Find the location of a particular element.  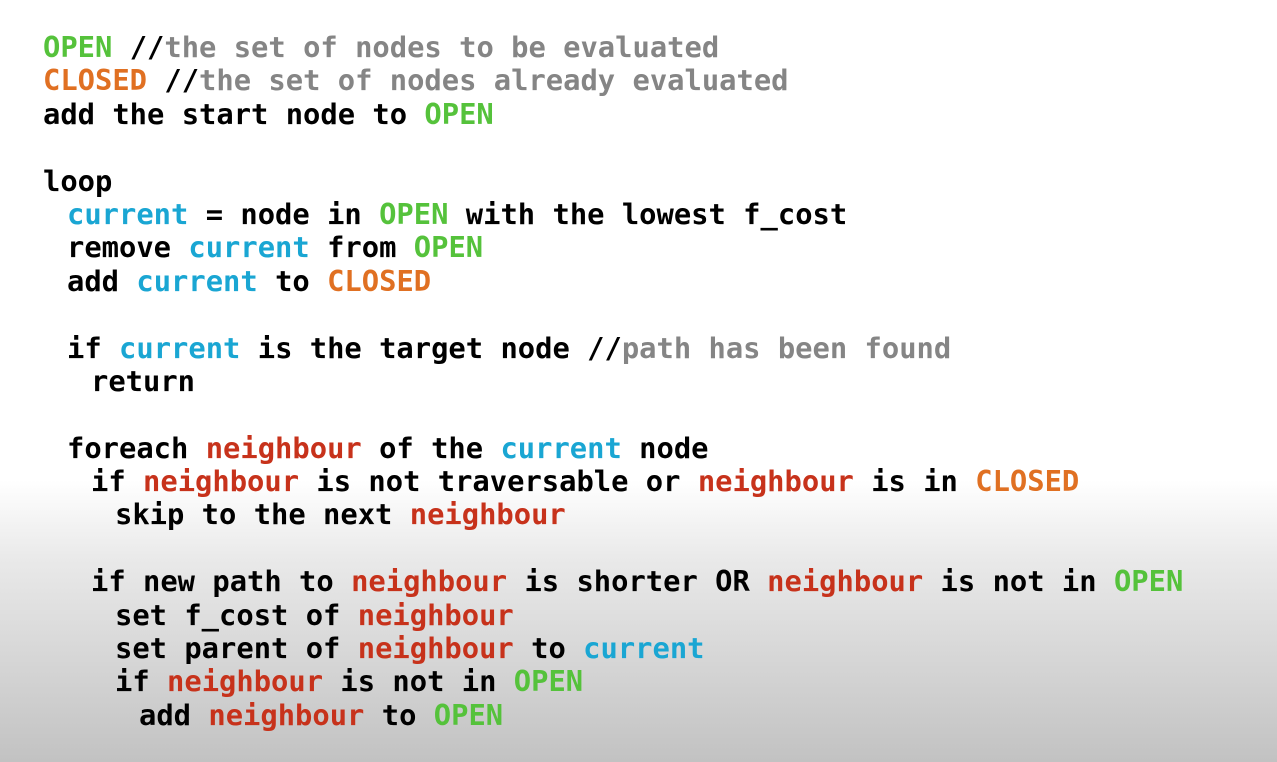

code-text: is the target node // is located at coordinates (431, 347).